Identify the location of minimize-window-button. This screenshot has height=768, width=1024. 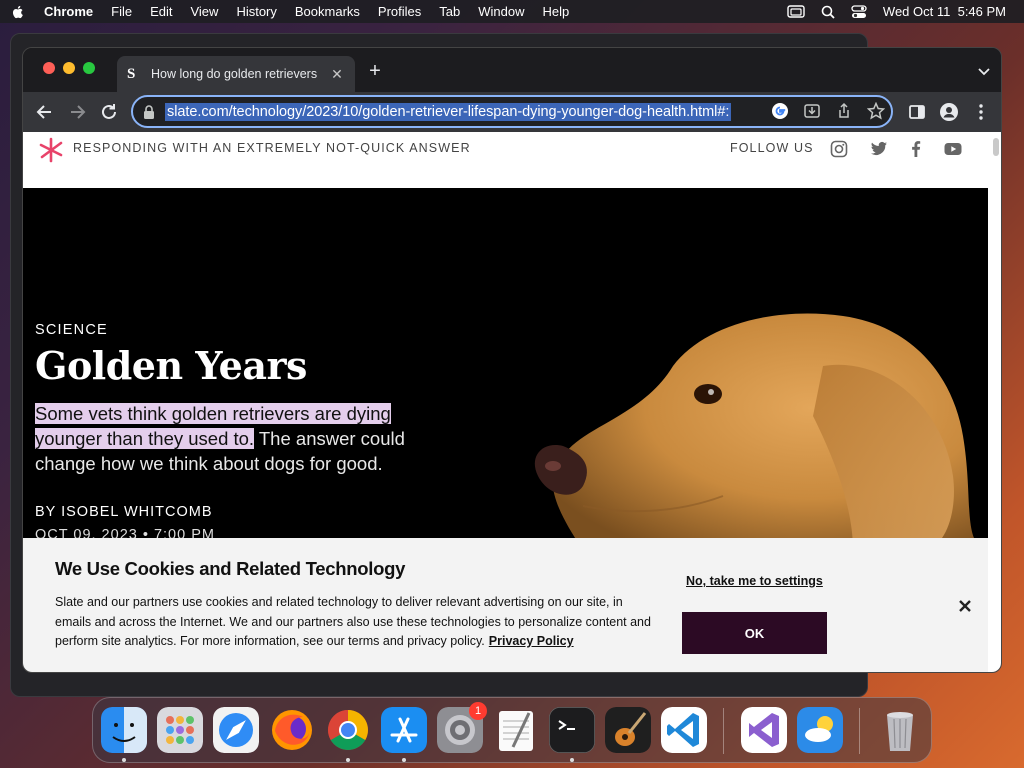
(69, 68).